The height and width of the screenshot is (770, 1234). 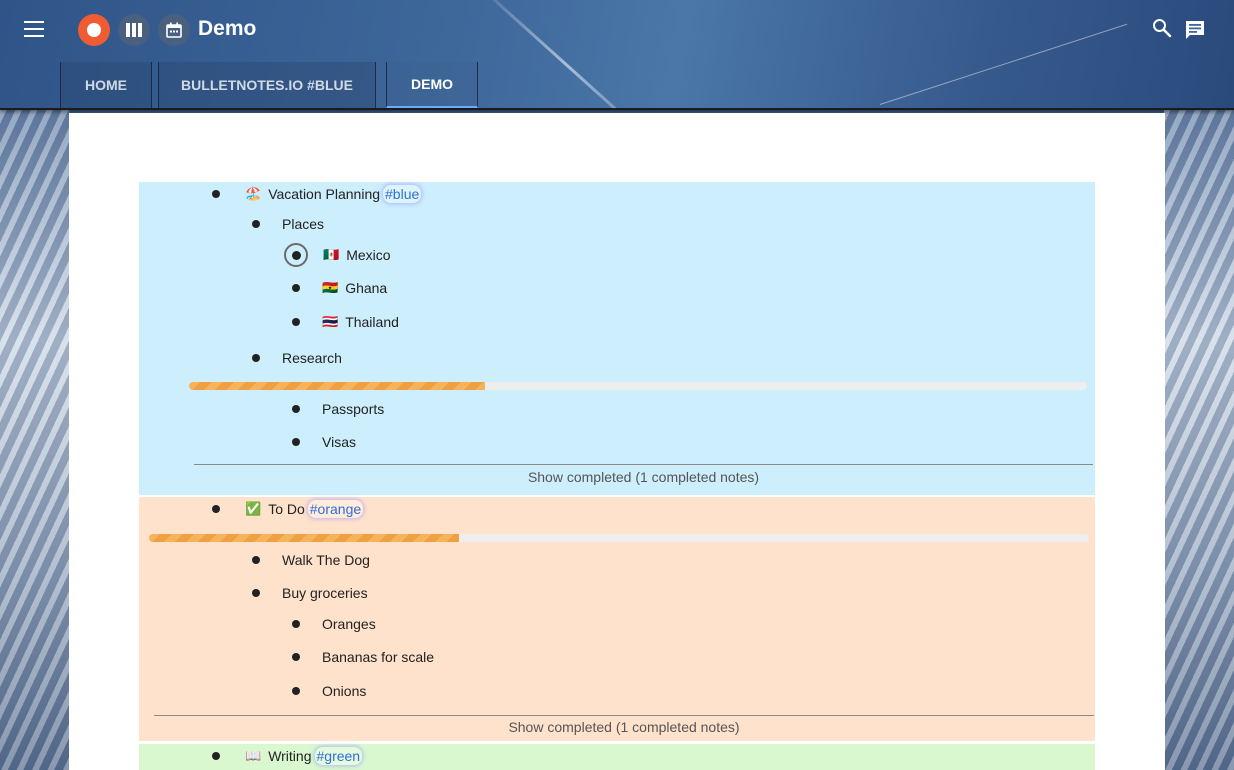 What do you see at coordinates (378, 657) in the screenshot?
I see `note-label: Bananas for scale` at bounding box center [378, 657].